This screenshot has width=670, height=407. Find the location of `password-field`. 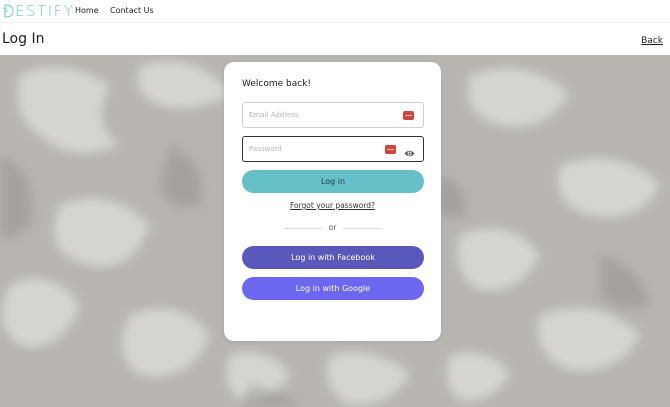

password-field is located at coordinates (333, 149).